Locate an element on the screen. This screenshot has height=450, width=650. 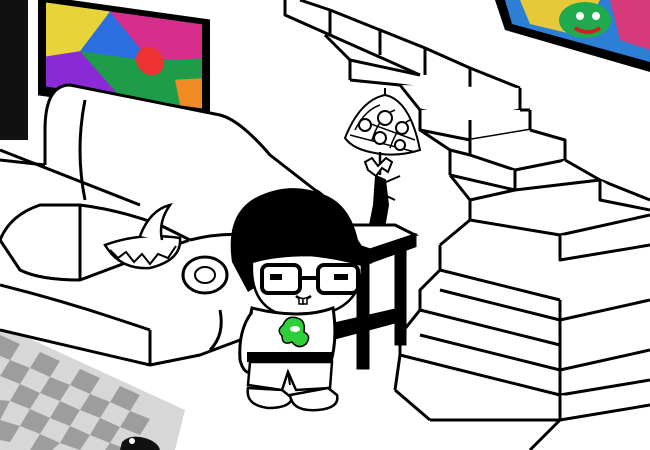
pants is located at coordinates (290, 376).